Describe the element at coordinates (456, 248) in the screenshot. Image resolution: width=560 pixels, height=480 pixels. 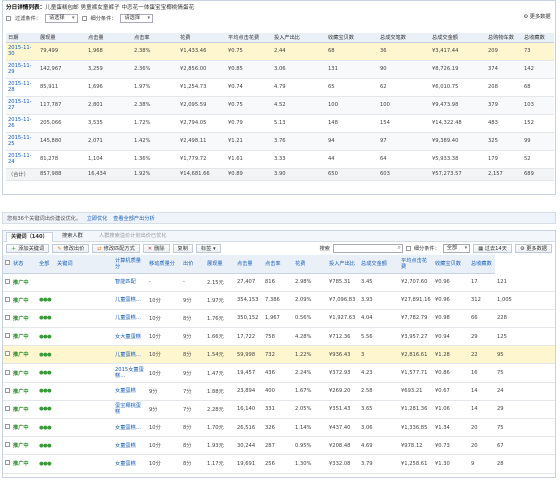
I see `subdivide-select-2: 全部` at that location.